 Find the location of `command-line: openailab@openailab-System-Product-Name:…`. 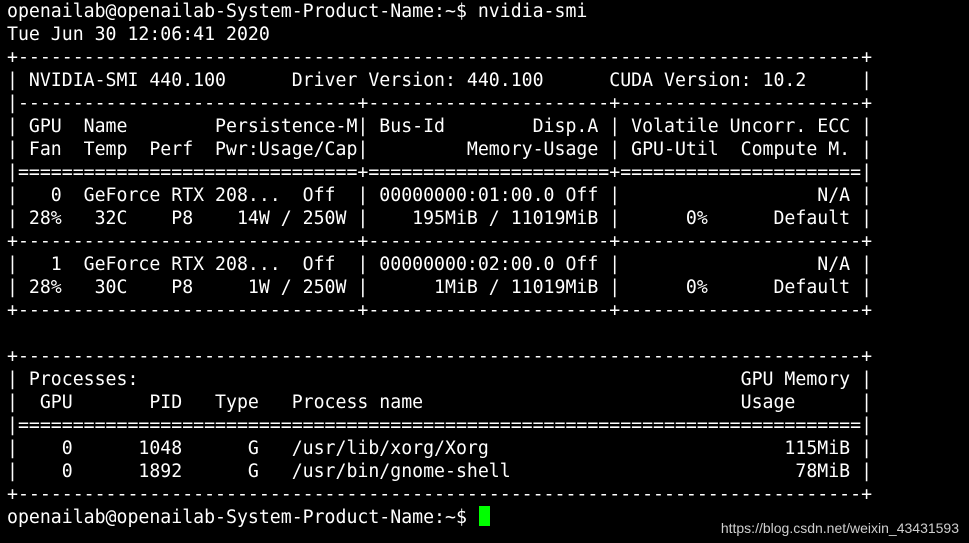

command-line: openailab@openailab-System-Product-Name:… is located at coordinates (297, 11).